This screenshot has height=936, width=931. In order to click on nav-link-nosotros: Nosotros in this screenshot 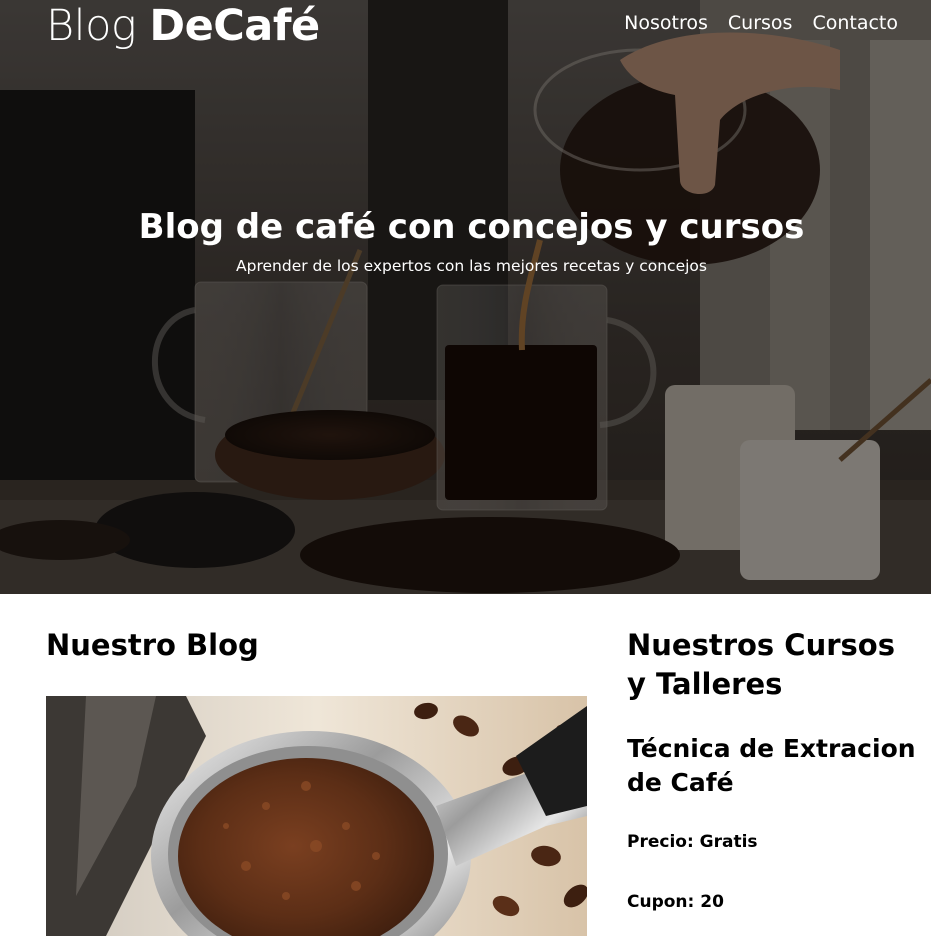, I will do `click(666, 23)`.